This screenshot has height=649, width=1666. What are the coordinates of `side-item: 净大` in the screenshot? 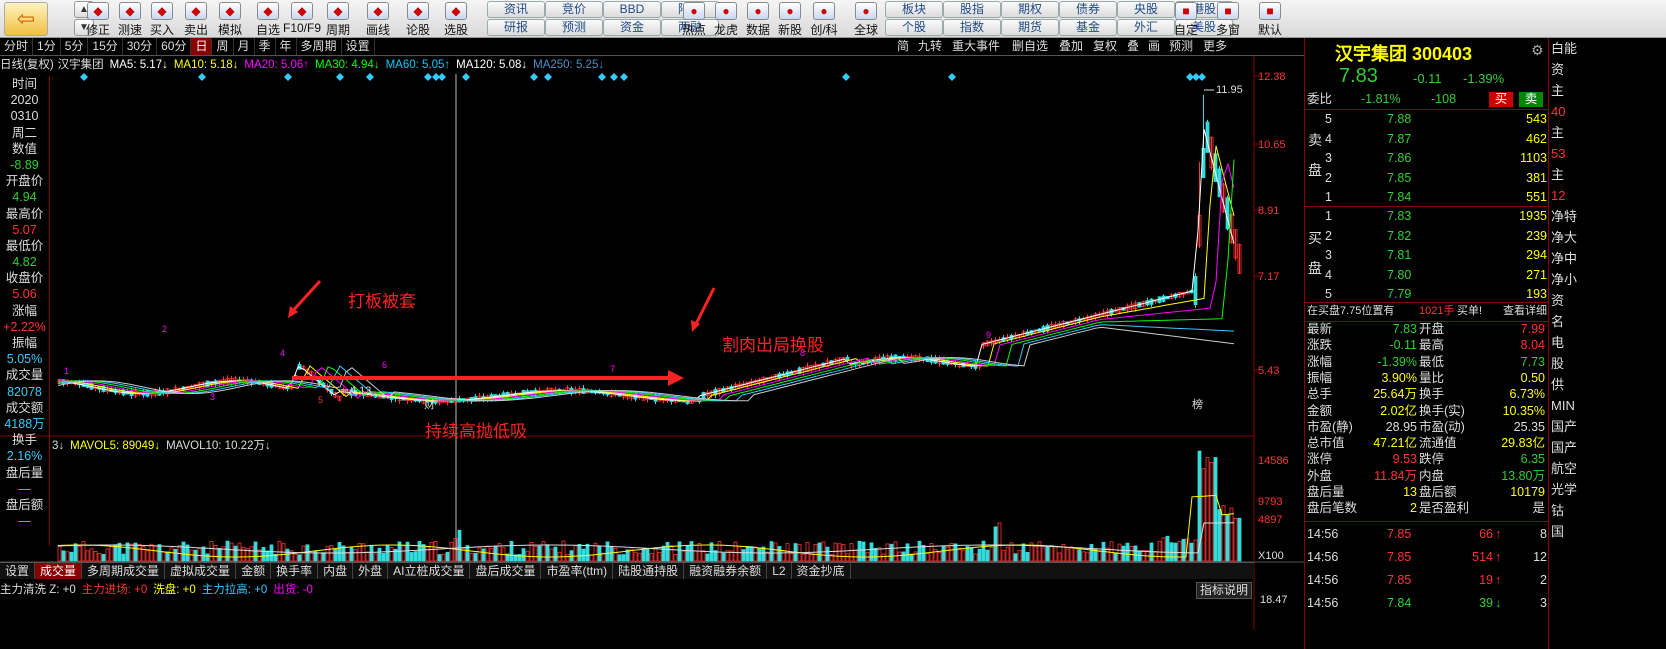 It's located at (1607, 237).